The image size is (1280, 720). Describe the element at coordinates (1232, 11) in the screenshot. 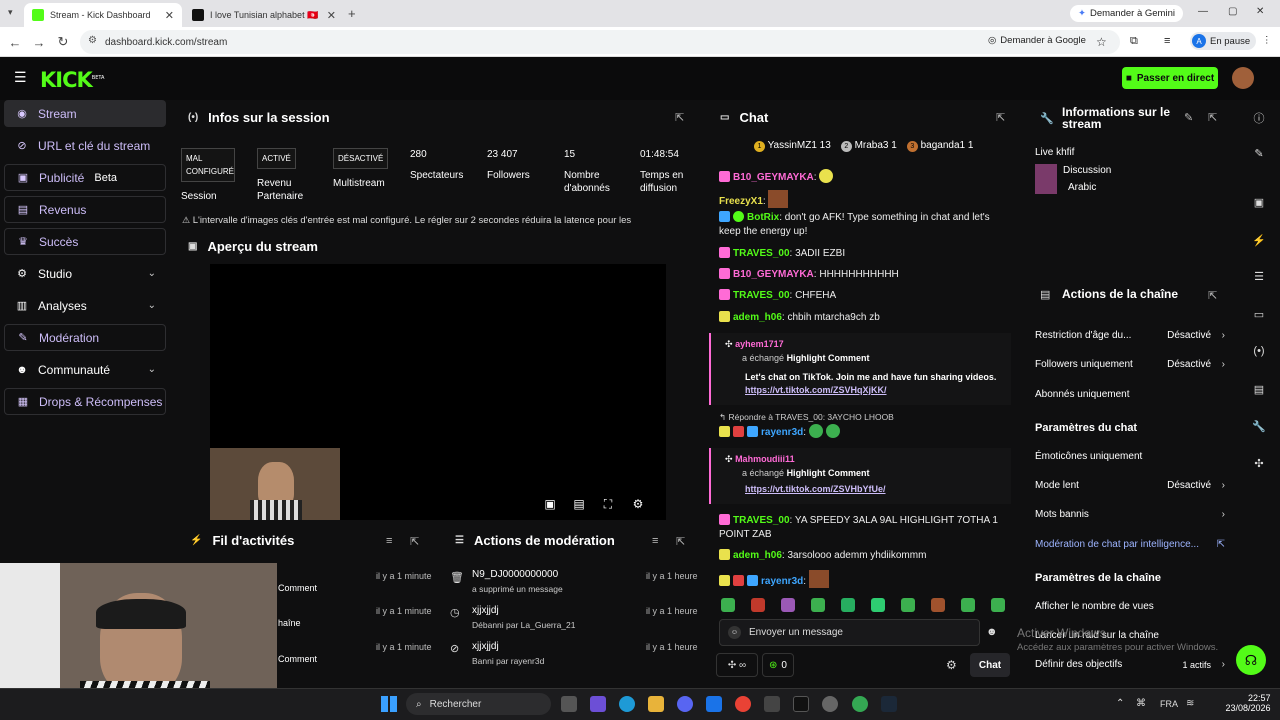

I see `maximize-icon: ▢` at that location.